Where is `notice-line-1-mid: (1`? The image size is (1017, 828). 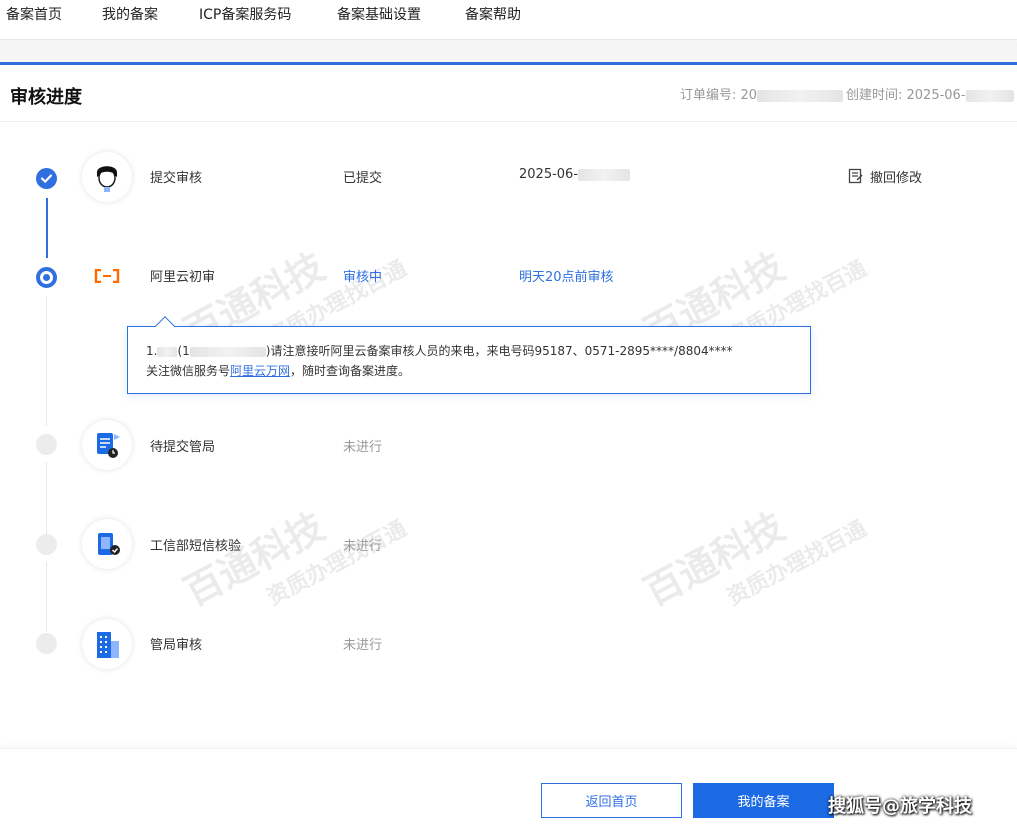 notice-line-1-mid: (1 is located at coordinates (183, 351).